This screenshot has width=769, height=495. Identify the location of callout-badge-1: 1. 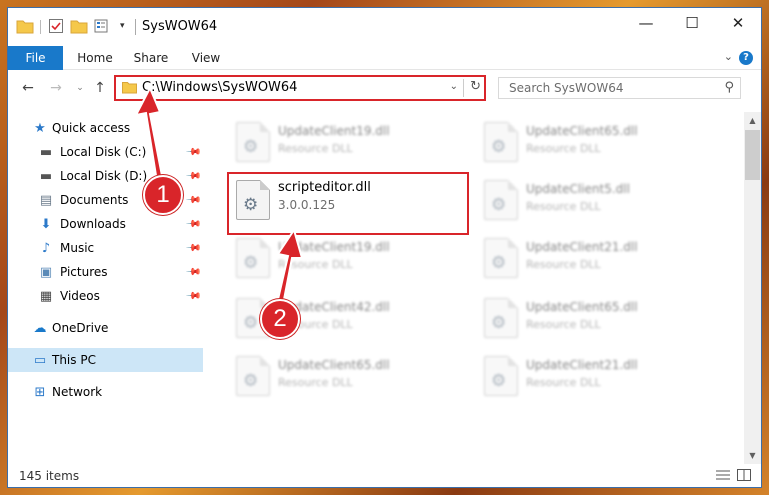
(163, 195).